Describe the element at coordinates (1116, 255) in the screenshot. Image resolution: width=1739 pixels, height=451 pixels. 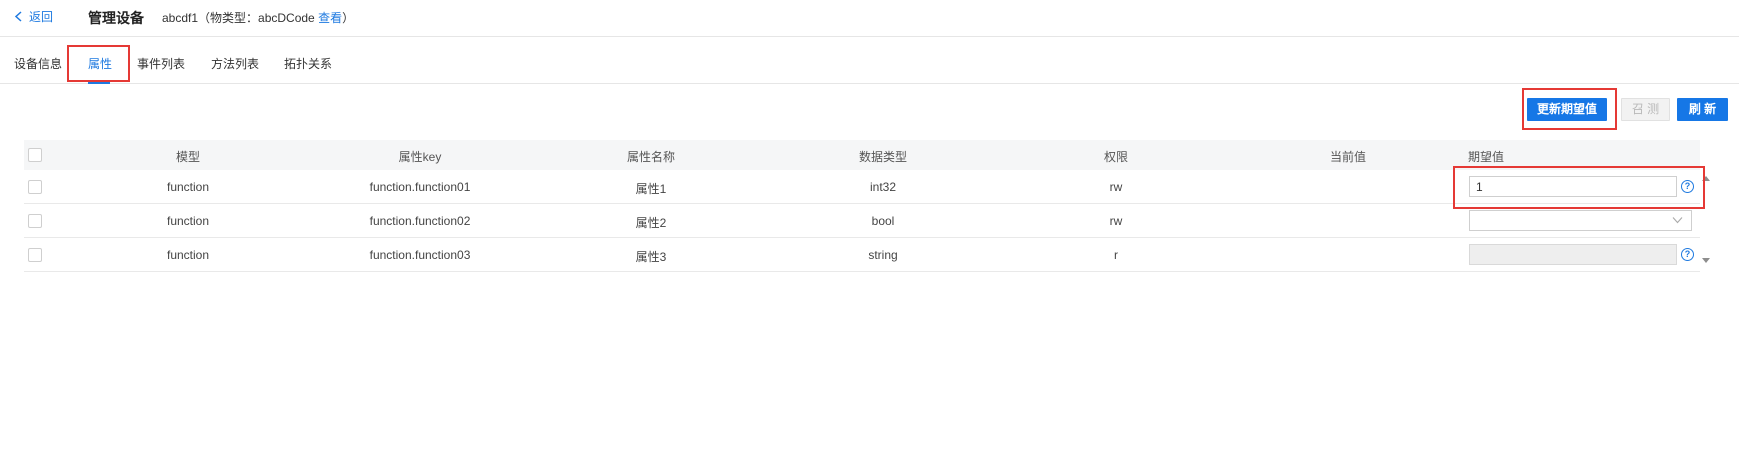
I see `cell-permission: r` at that location.